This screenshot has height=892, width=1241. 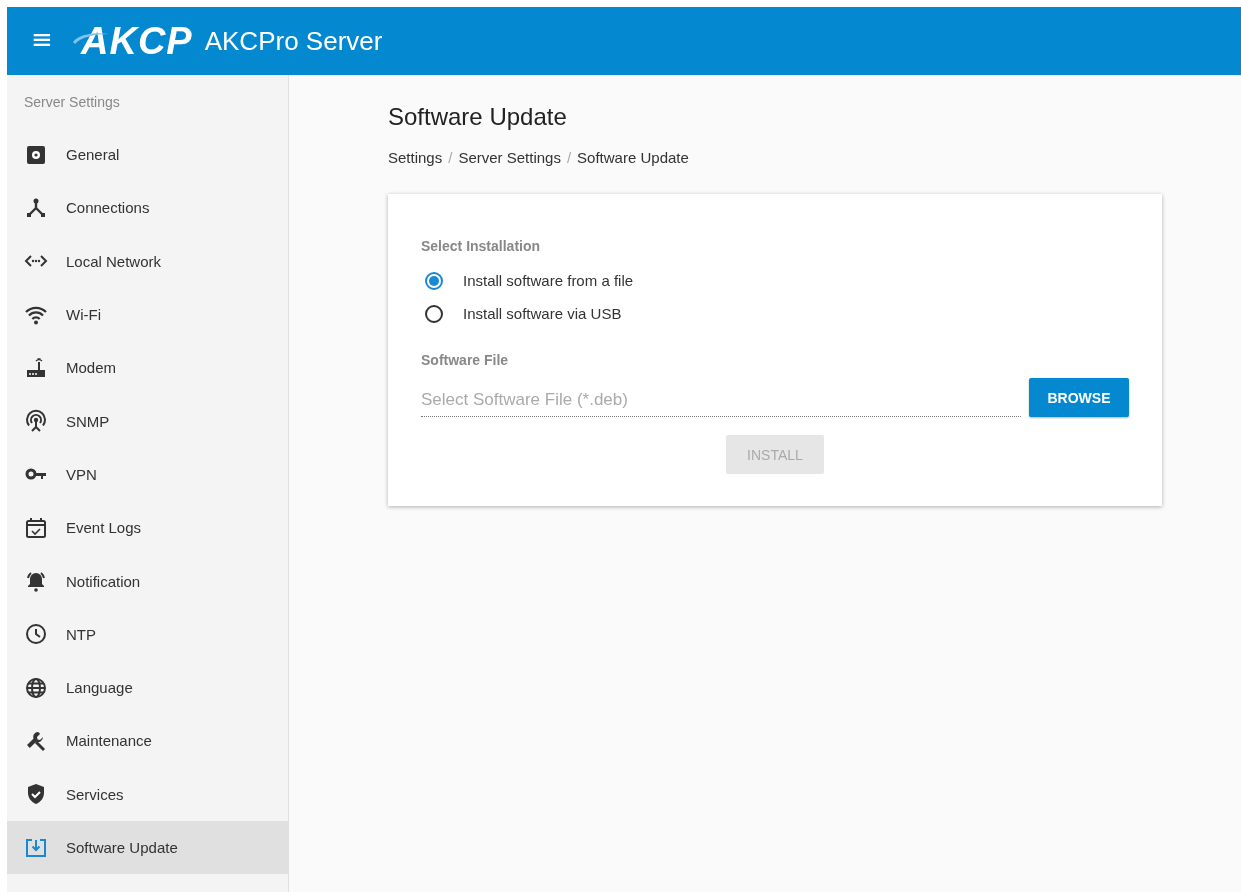 I want to click on sidebar-item: Services, so click(x=147, y=794).